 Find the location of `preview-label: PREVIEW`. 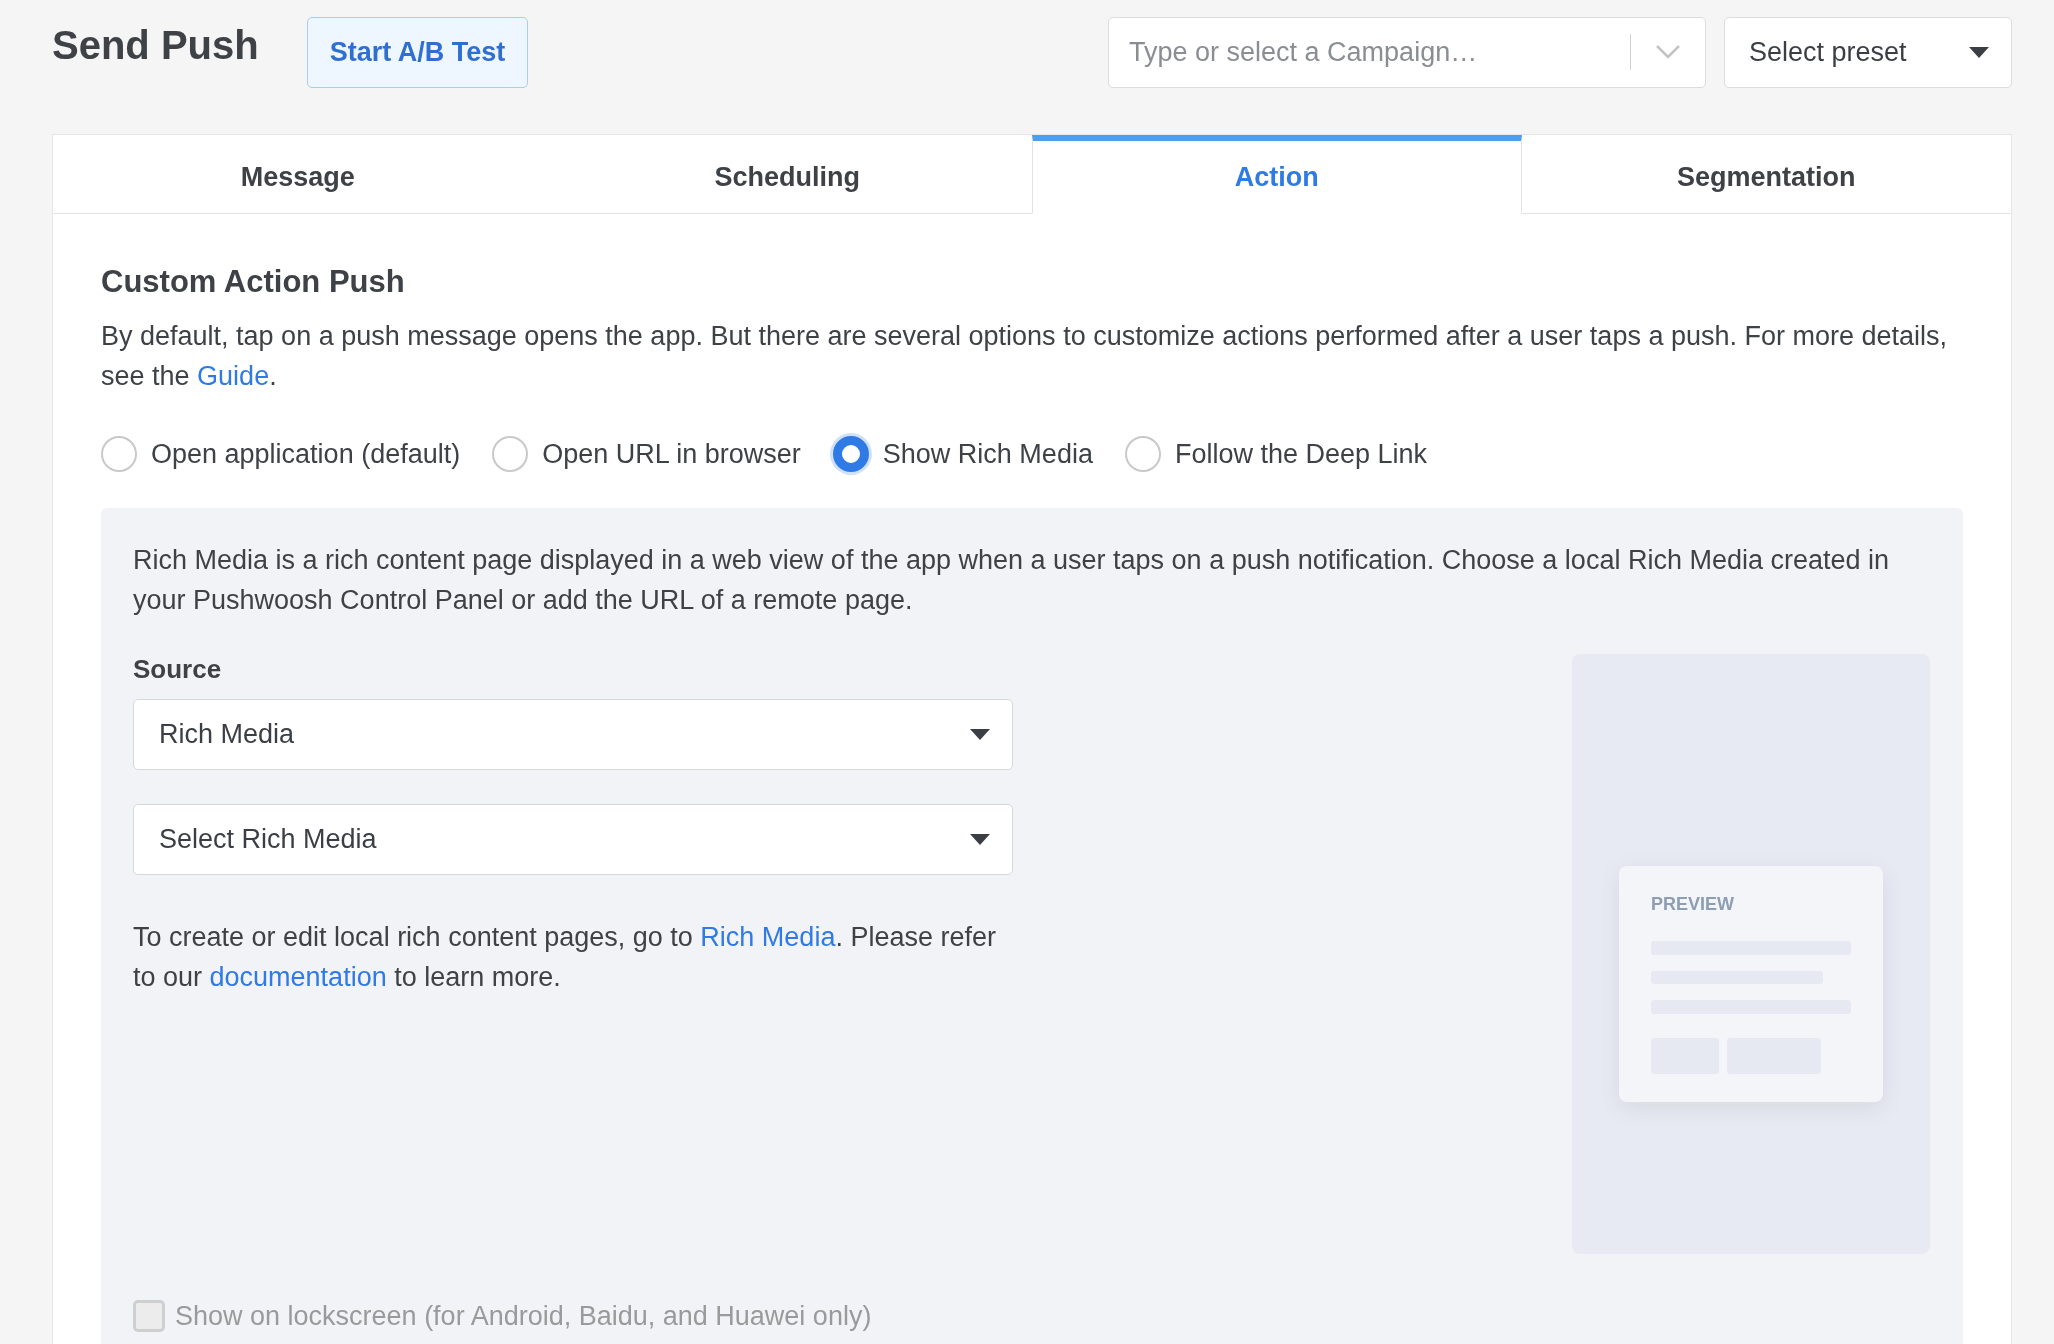

preview-label: PREVIEW is located at coordinates (1693, 904).